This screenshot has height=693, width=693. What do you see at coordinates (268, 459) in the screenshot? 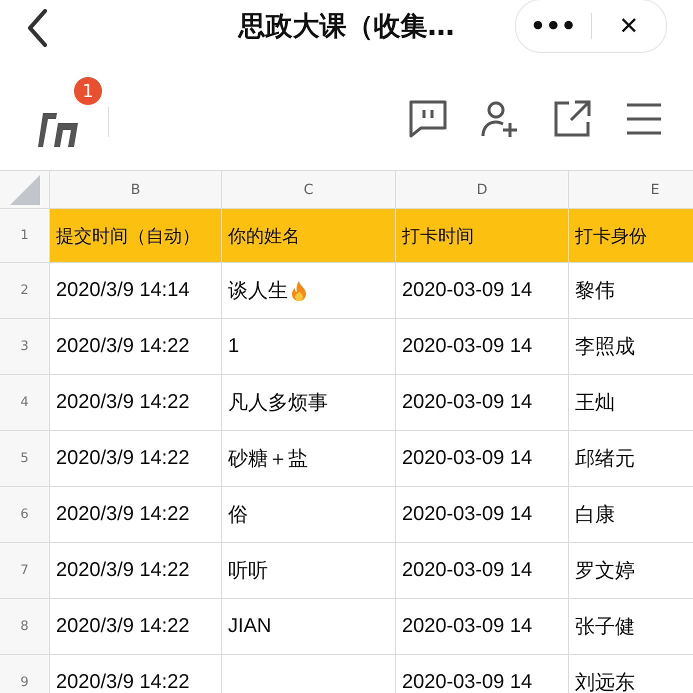
I see `cell-text: 砂糖＋盐` at bounding box center [268, 459].